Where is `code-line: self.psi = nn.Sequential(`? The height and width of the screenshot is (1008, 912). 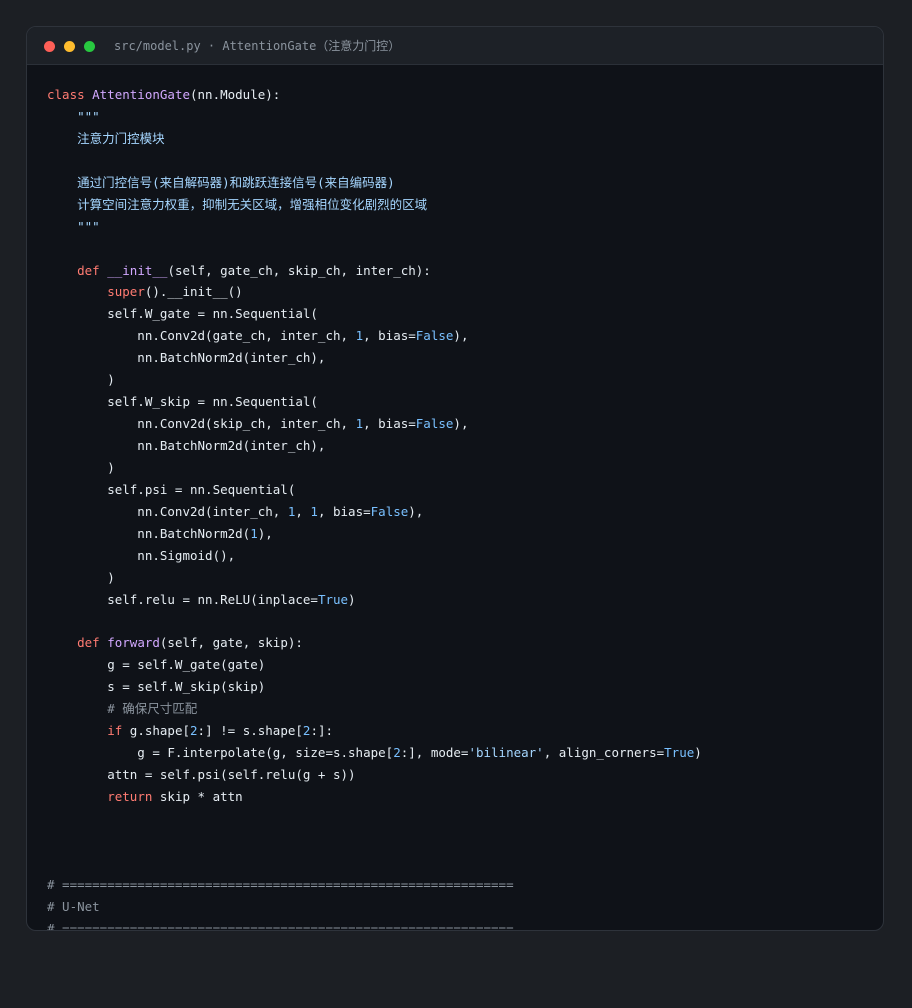
code-line: self.psi = nn.Sequential( is located at coordinates (374, 490).